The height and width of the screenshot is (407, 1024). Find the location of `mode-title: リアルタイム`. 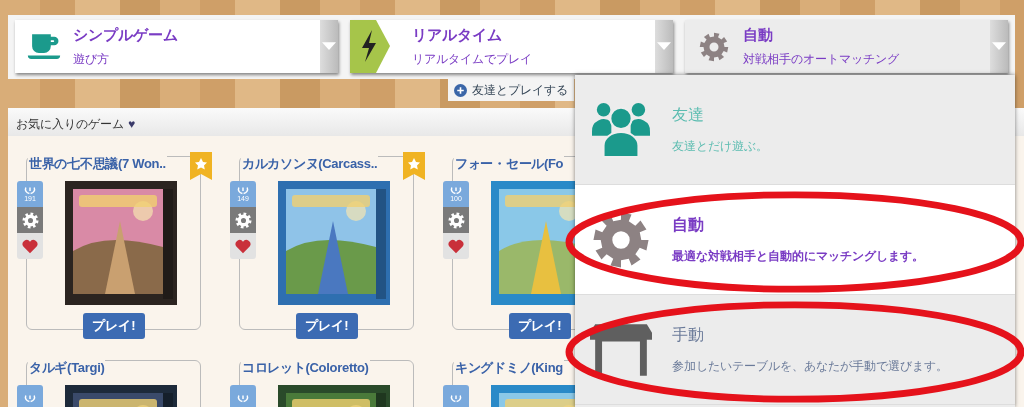

mode-title: リアルタイム is located at coordinates (457, 35).